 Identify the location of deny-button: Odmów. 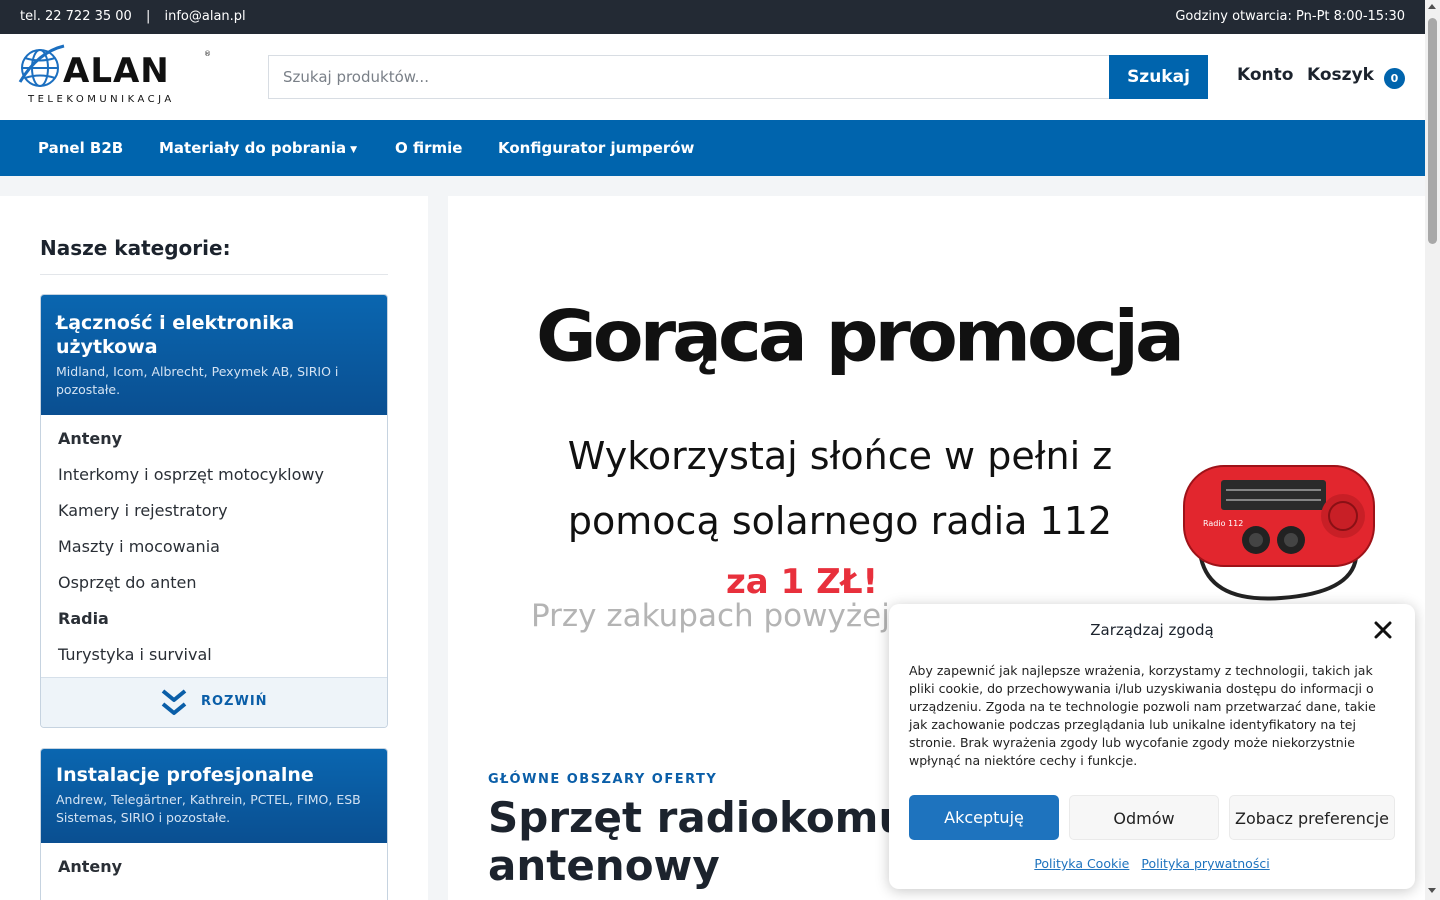
(1144, 817).